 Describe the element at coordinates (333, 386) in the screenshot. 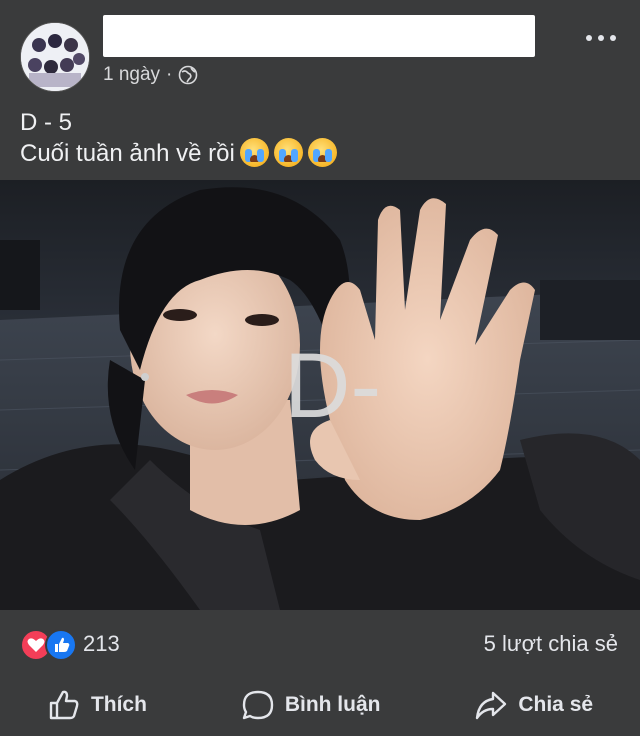

I see `overlay-countdown-text: D-` at that location.